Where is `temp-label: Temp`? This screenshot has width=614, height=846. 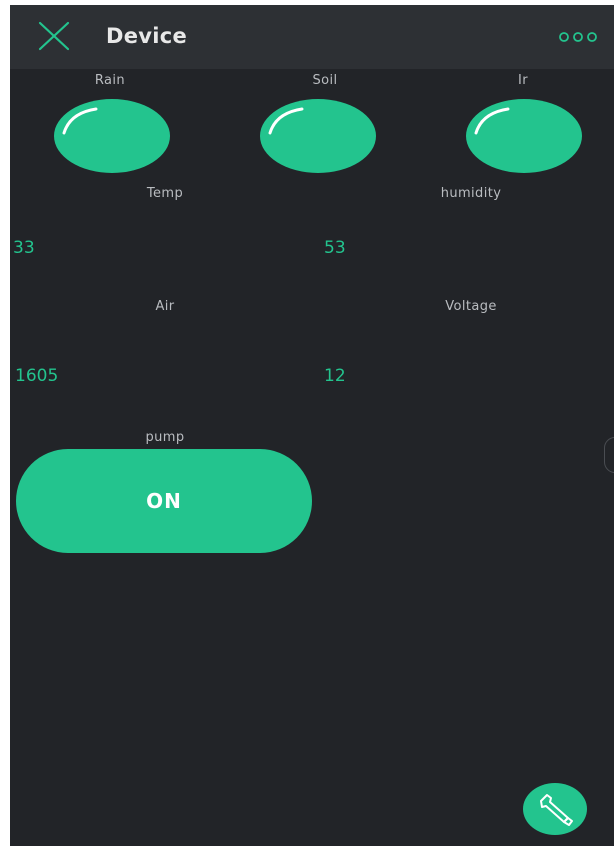
temp-label: Temp is located at coordinates (165, 193).